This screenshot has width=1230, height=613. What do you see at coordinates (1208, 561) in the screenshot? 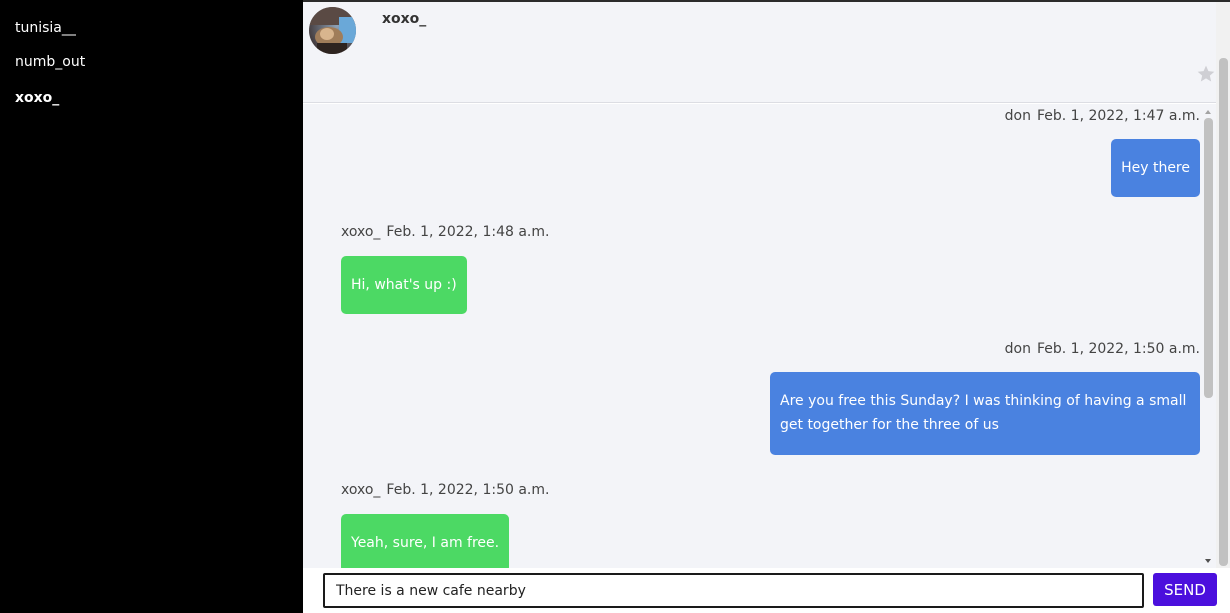
I see `scroll-down-arrow-icon` at bounding box center [1208, 561].